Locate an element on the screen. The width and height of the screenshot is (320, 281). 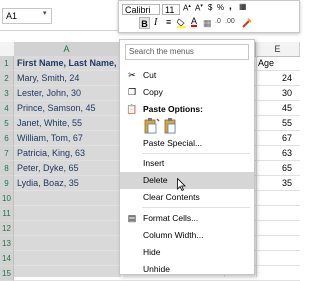
table-cell: 55 is located at coordinates (275, 123).